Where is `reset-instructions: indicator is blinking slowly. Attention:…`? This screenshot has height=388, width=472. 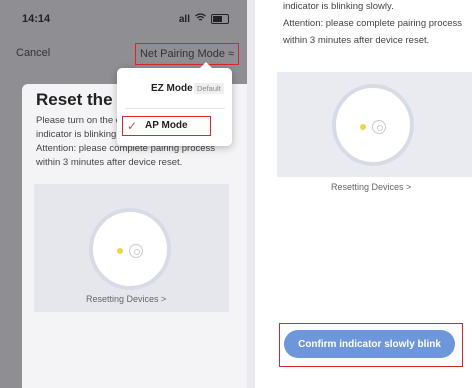
reset-instructions: indicator is blinking slowly. Attention:… is located at coordinates (377, 24).